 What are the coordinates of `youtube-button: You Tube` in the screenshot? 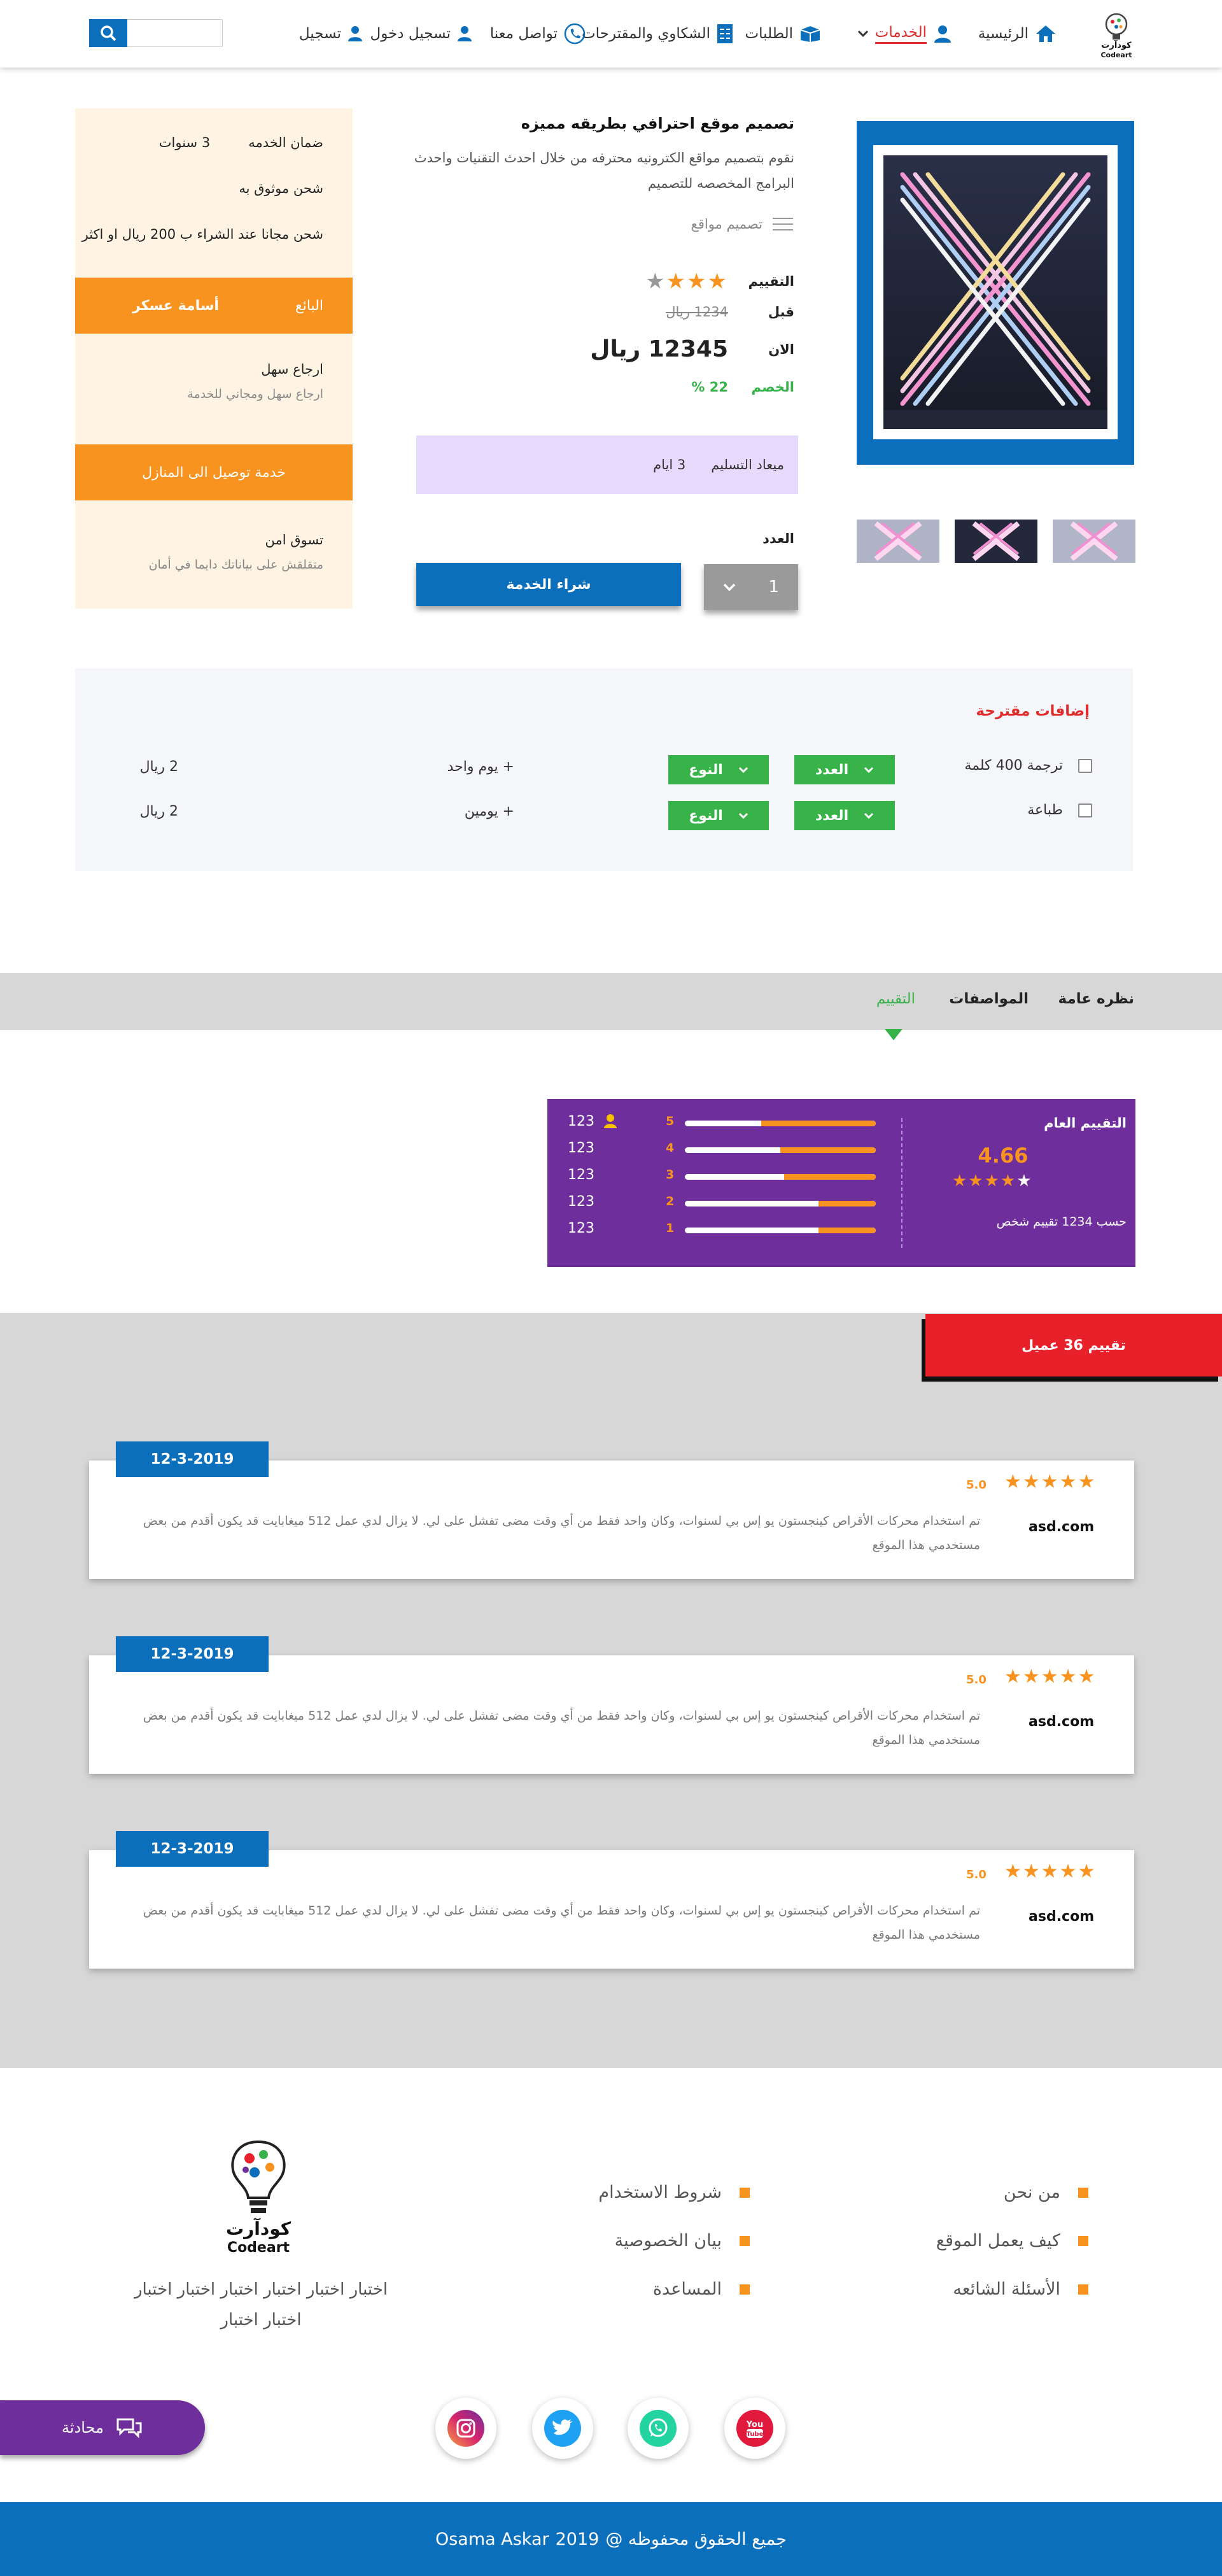 It's located at (754, 2428).